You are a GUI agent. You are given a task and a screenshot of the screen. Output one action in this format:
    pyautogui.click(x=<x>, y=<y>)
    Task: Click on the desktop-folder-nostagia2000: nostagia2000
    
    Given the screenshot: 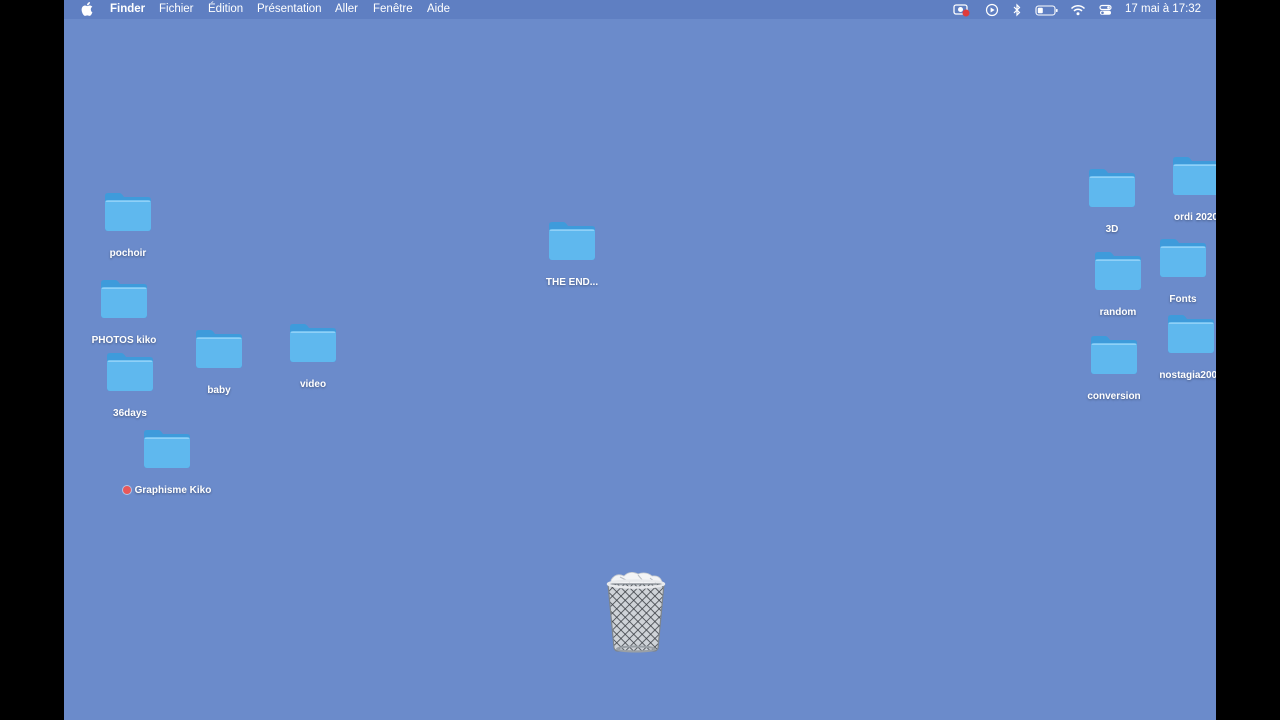 What is the action you would take?
    pyautogui.click(x=1171, y=354)
    